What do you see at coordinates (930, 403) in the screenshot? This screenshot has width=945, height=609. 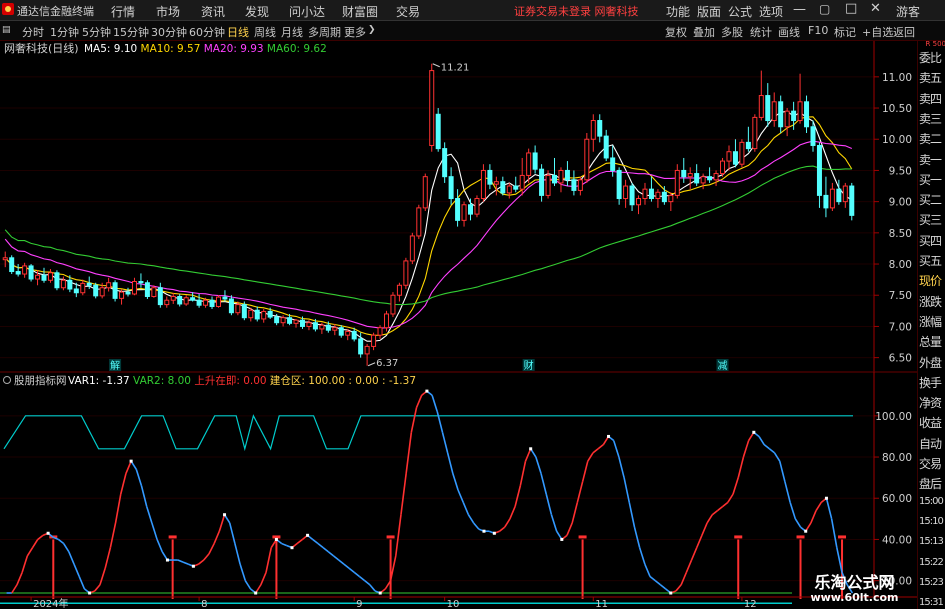 I see `side-label-17: 净资` at bounding box center [930, 403].